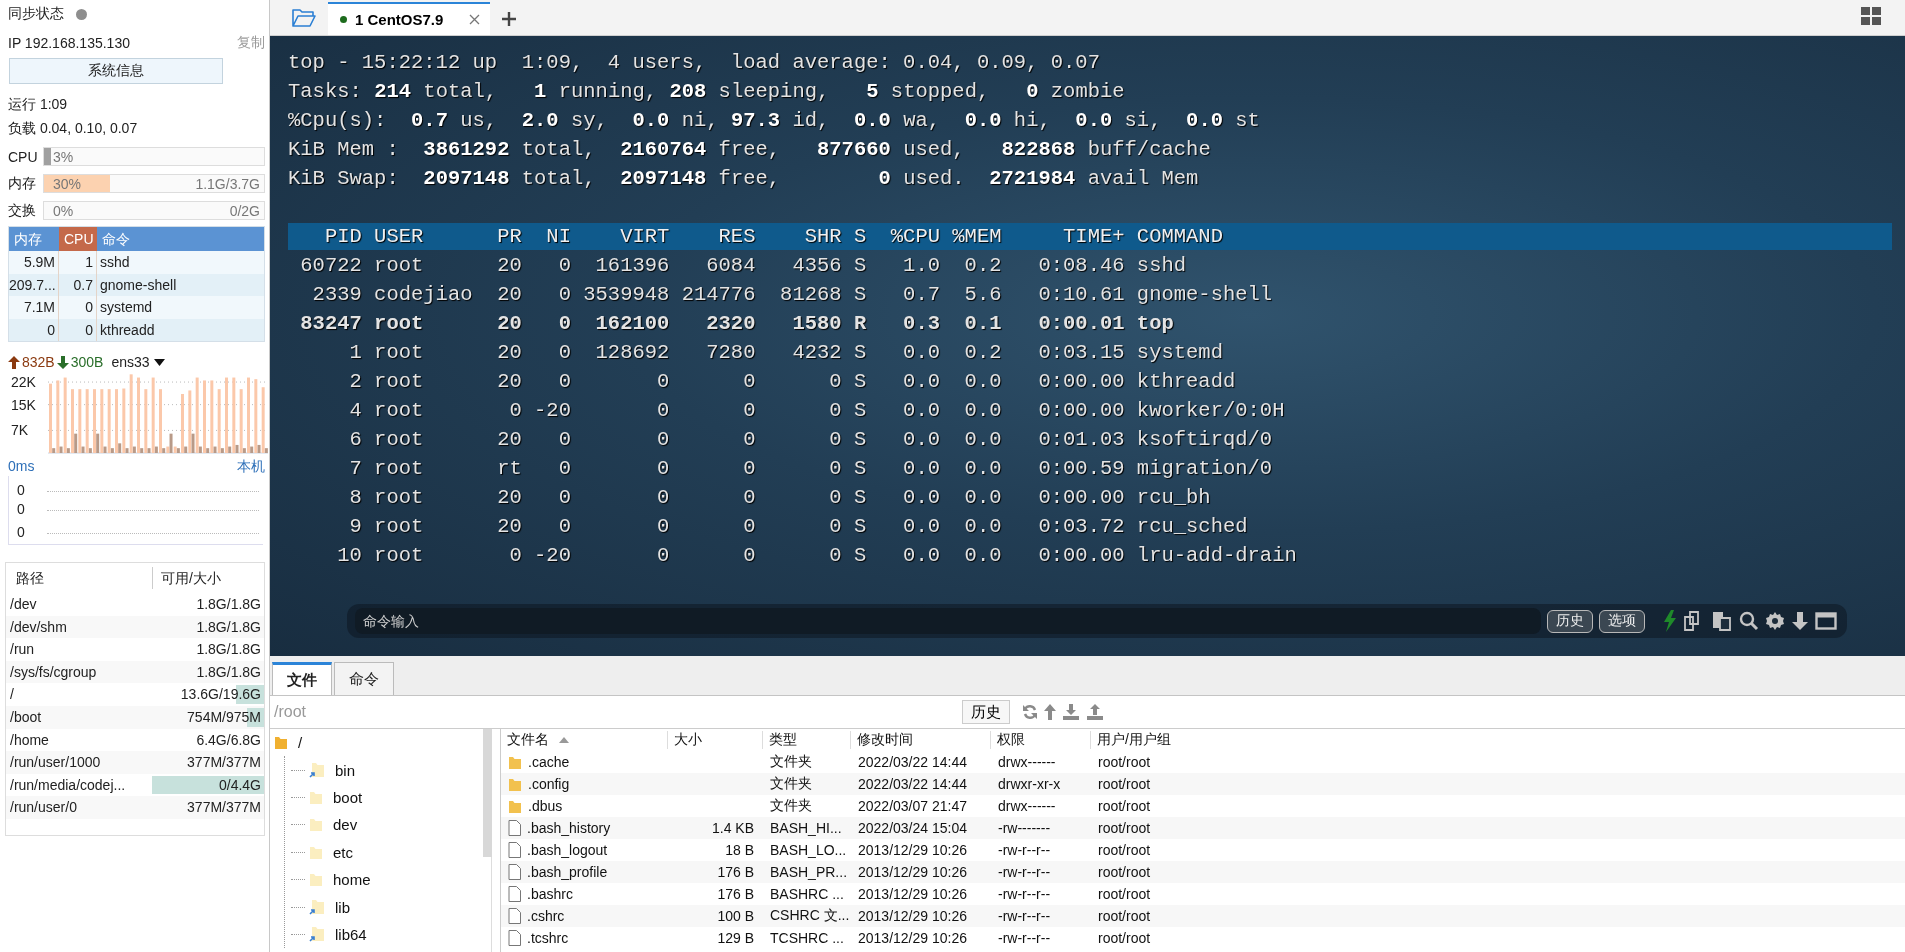 The height and width of the screenshot is (952, 1905). I want to click on terminal-line: 10 root 0 -20 0 0 0 S 0.0 0.0 0:00.00 lru-add-drain, so click(817, 556).